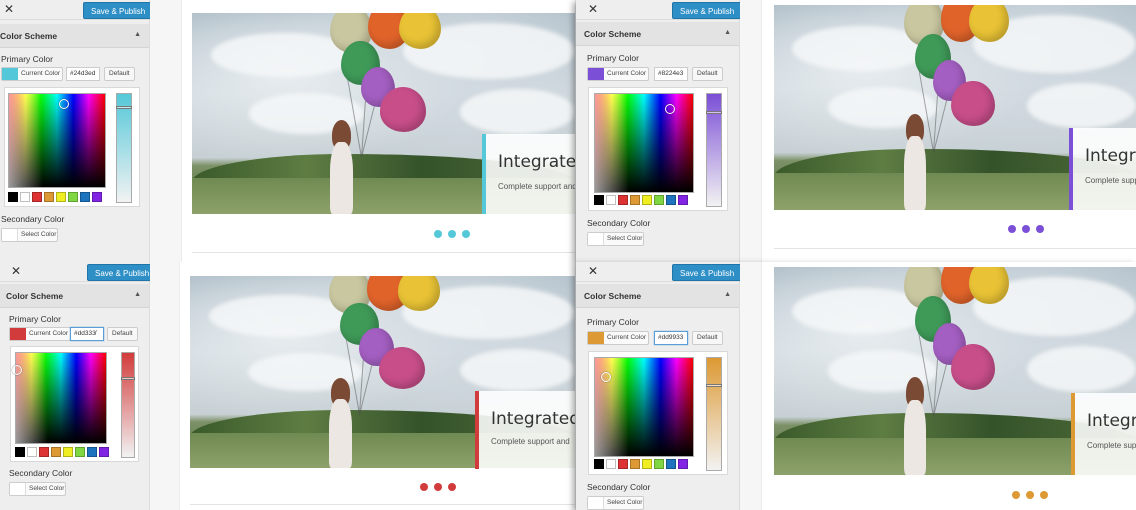 Image resolution: width=1136 pixels, height=510 pixels. Describe the element at coordinates (1110, 180) in the screenshot. I see `caption-subtitle: Complete support and` at that location.